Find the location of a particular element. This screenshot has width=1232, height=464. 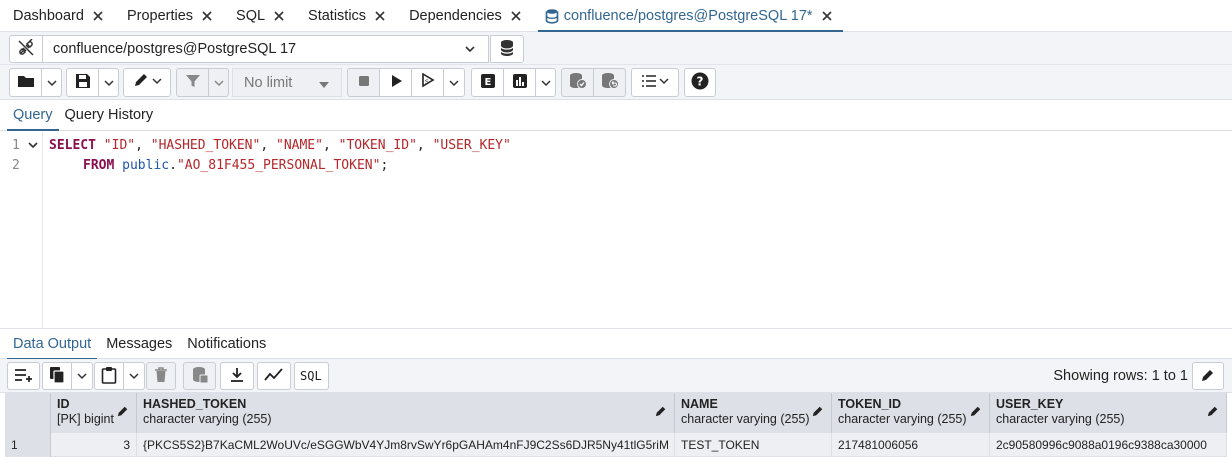

sql-icon: SQL is located at coordinates (312, 376).